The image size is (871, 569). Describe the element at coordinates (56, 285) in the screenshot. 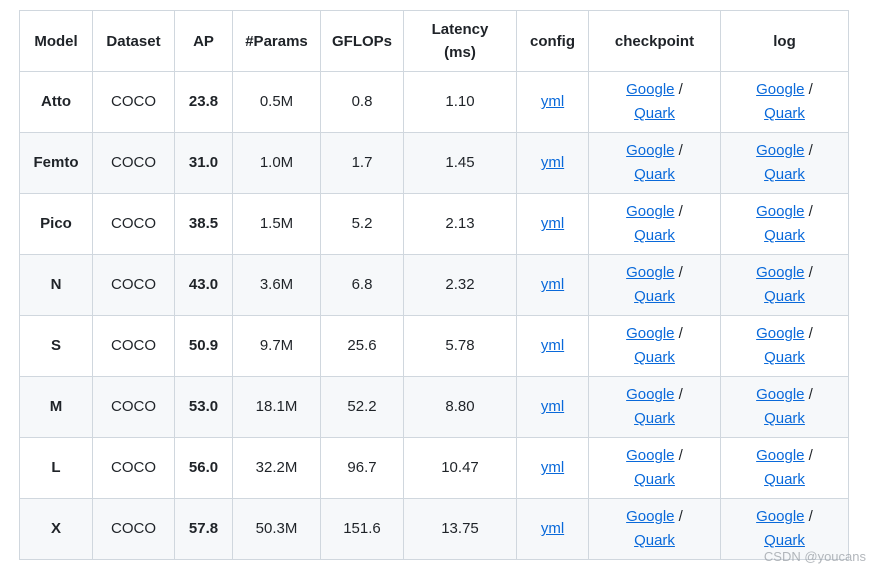

I see `model-cell: N` at that location.